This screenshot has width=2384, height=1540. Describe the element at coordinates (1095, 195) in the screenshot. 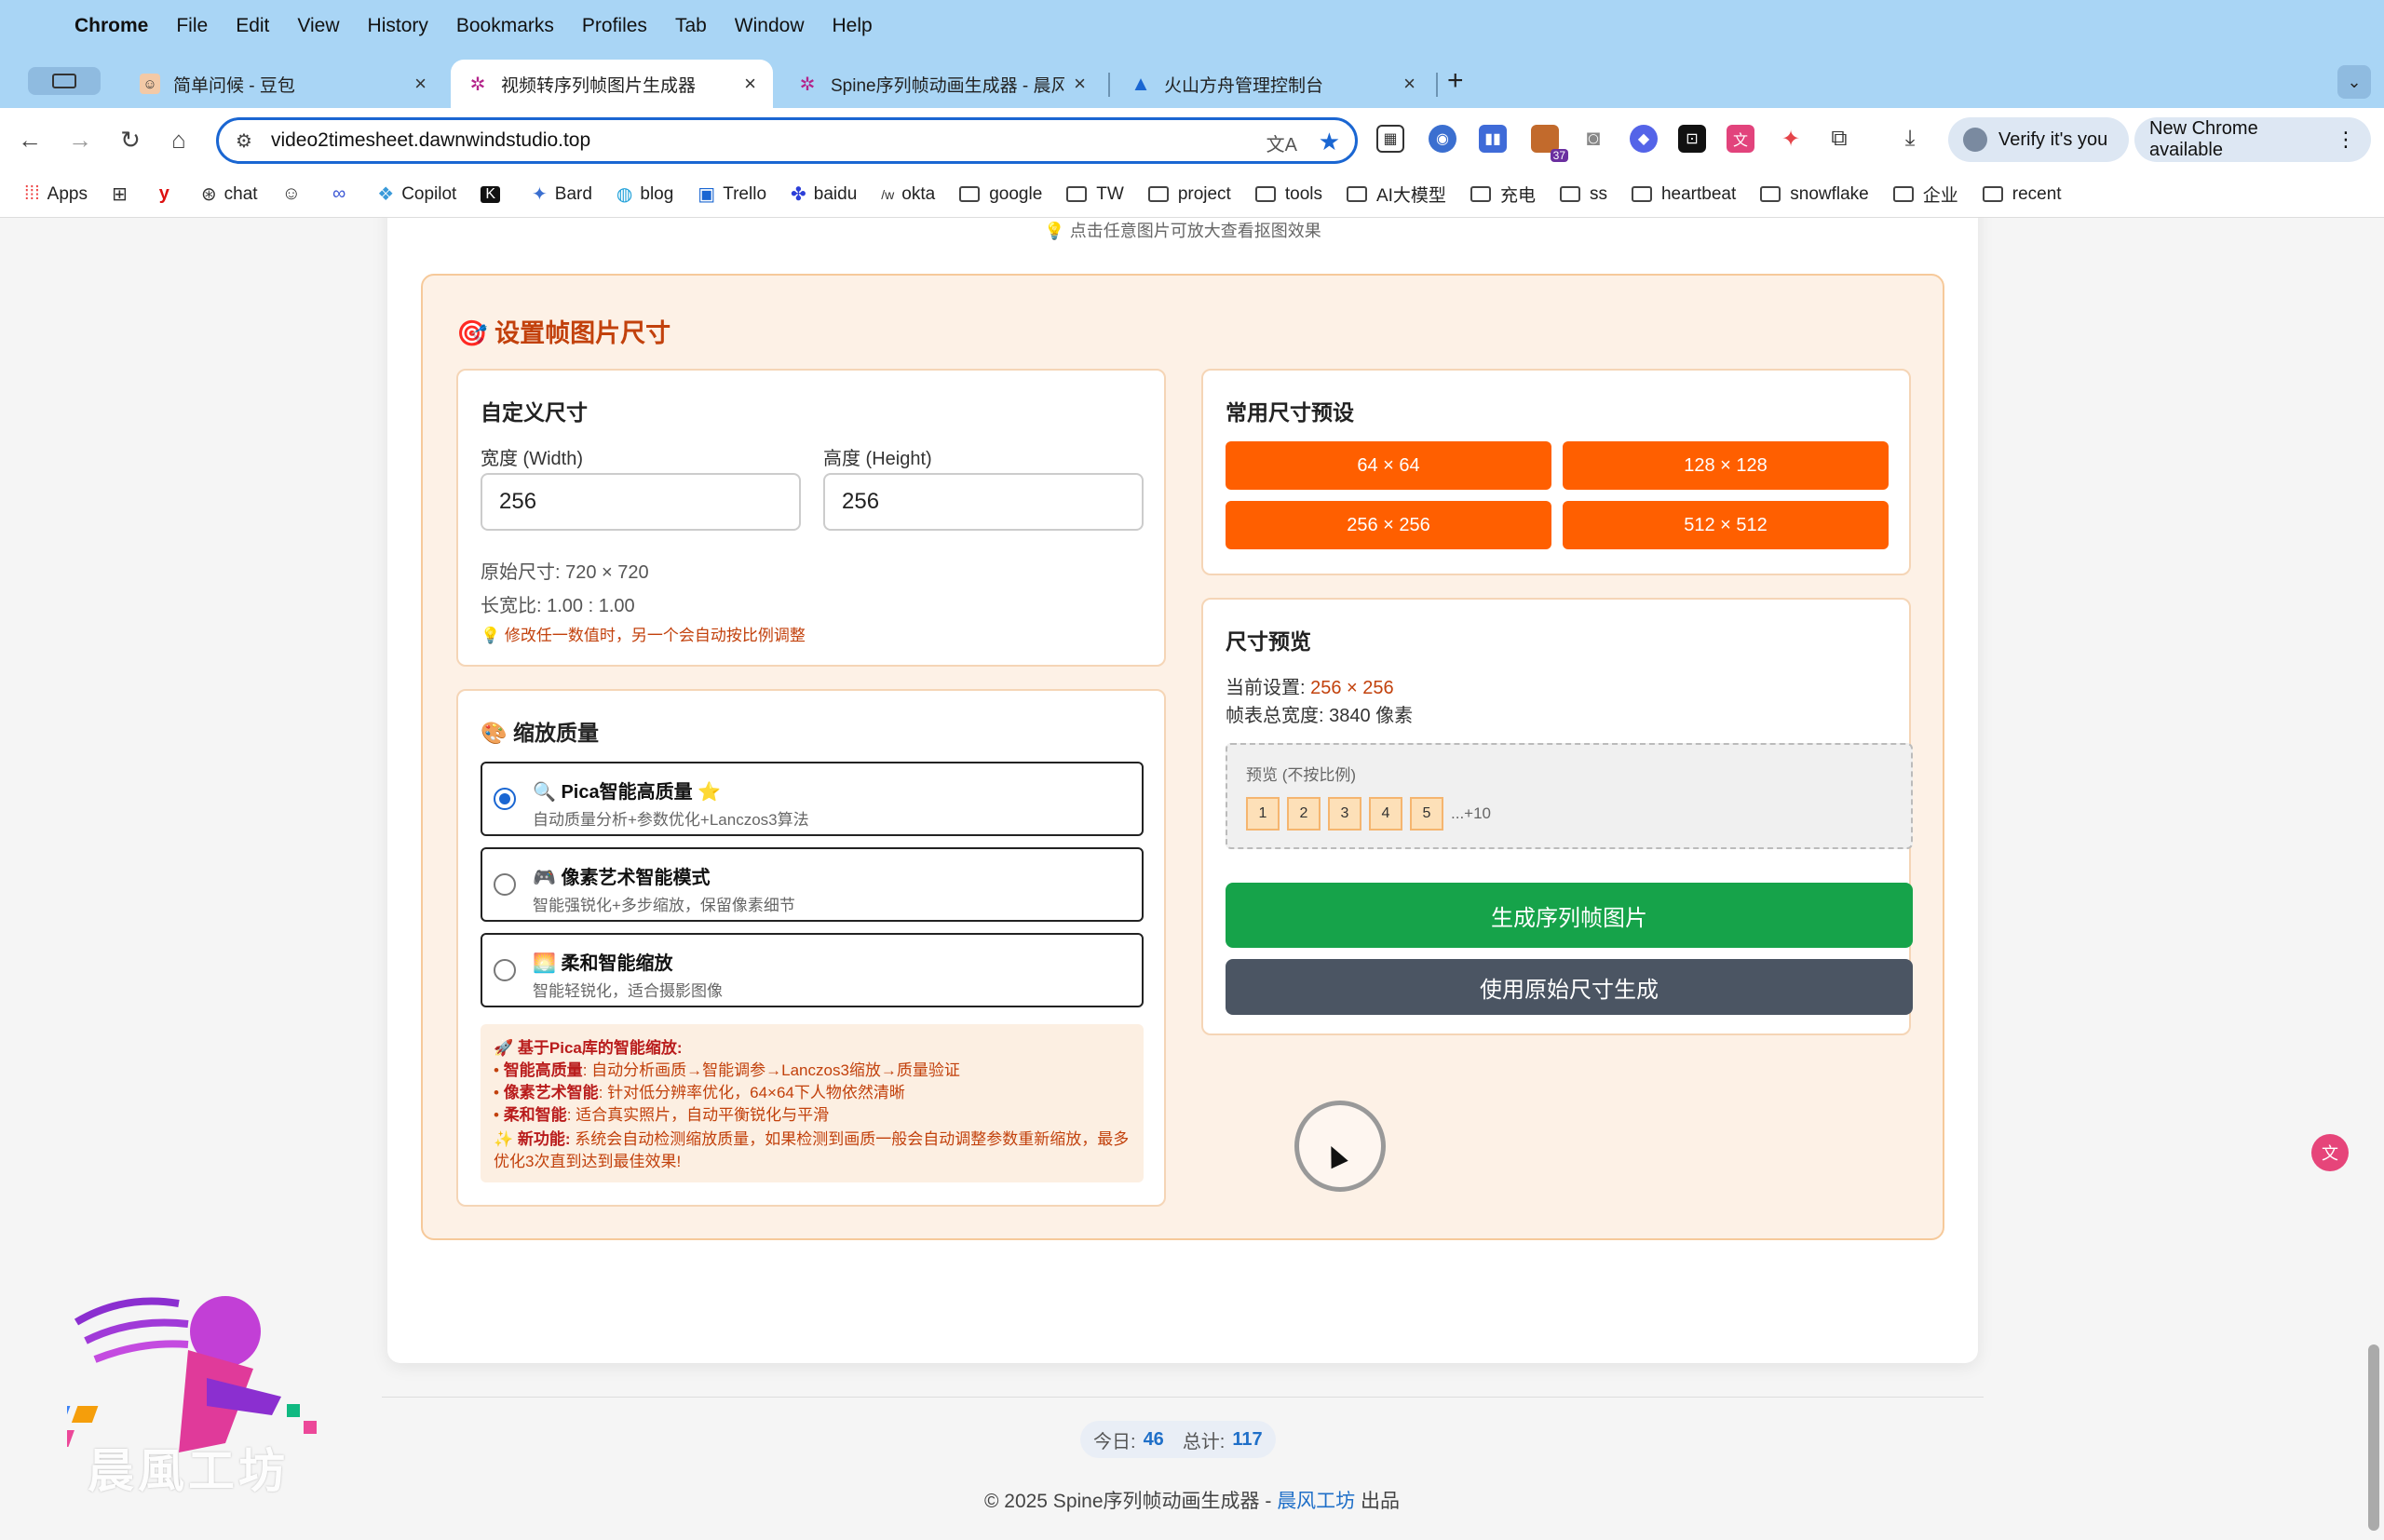

I see `bookmark-tw: TW` at that location.